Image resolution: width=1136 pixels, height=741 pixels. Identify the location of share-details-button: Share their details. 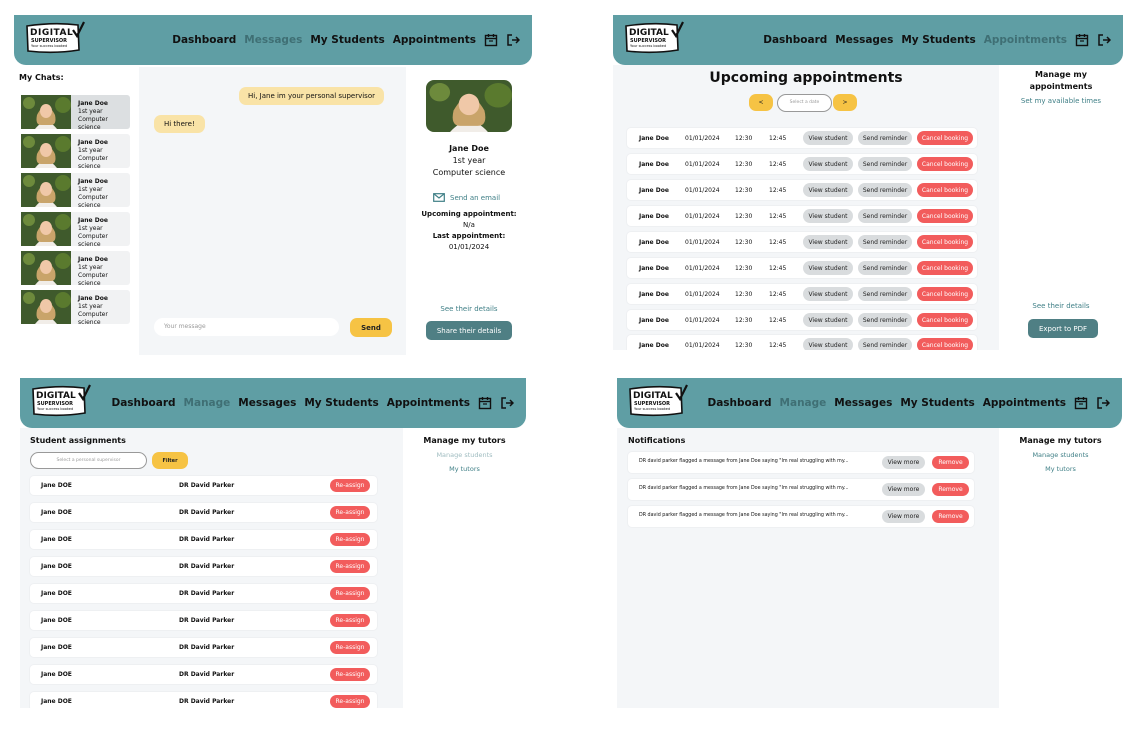
(469, 330).